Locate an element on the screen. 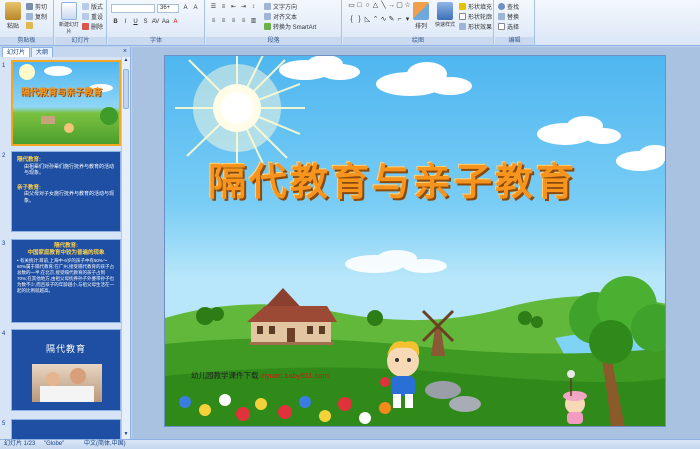 This screenshot has height=449, width=700. cut-button: 剪切 is located at coordinates (36, 6).